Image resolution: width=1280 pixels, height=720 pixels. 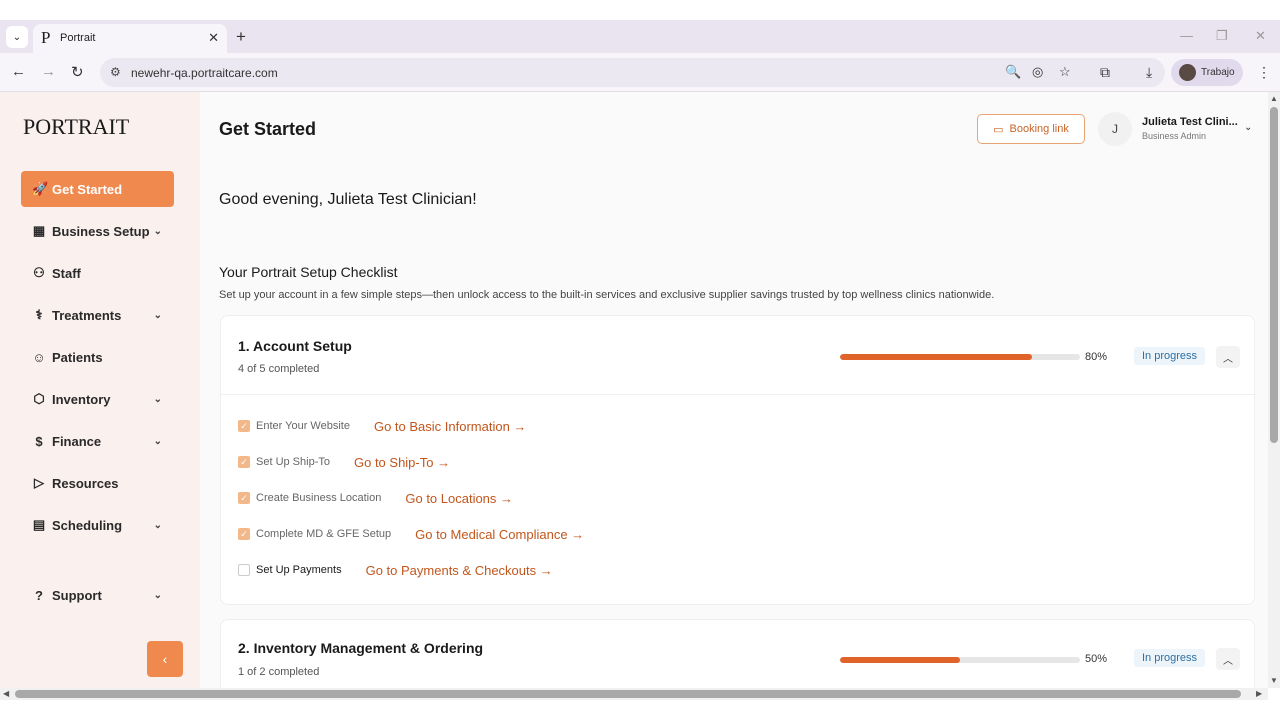 I want to click on treatment-icon: ⚕, so click(x=39, y=314).